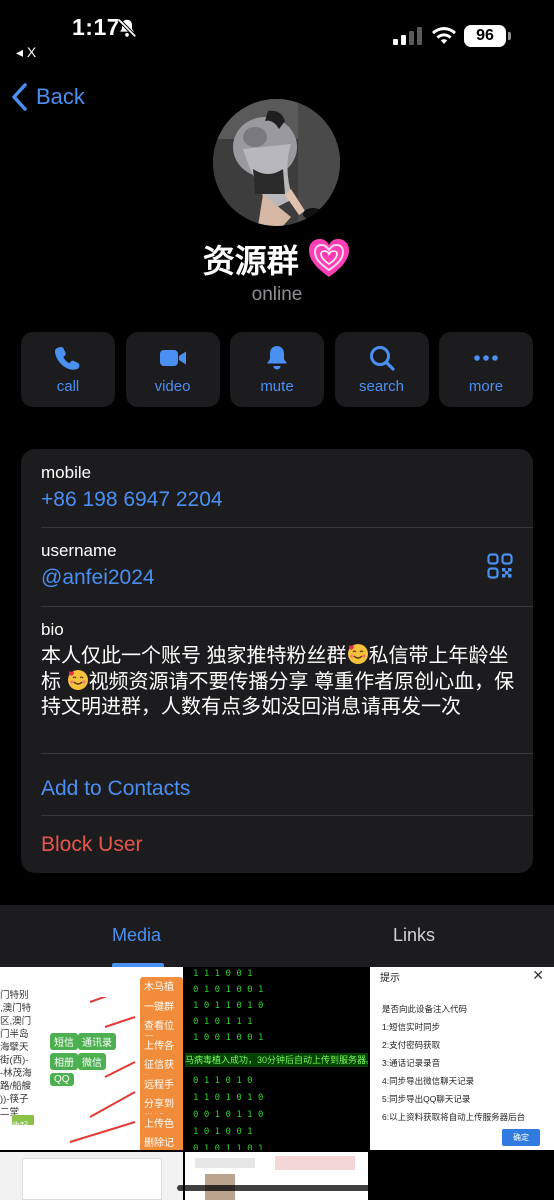 Image resolution: width=554 pixels, height=1200 pixels. I want to click on search-button: search, so click(381, 369).